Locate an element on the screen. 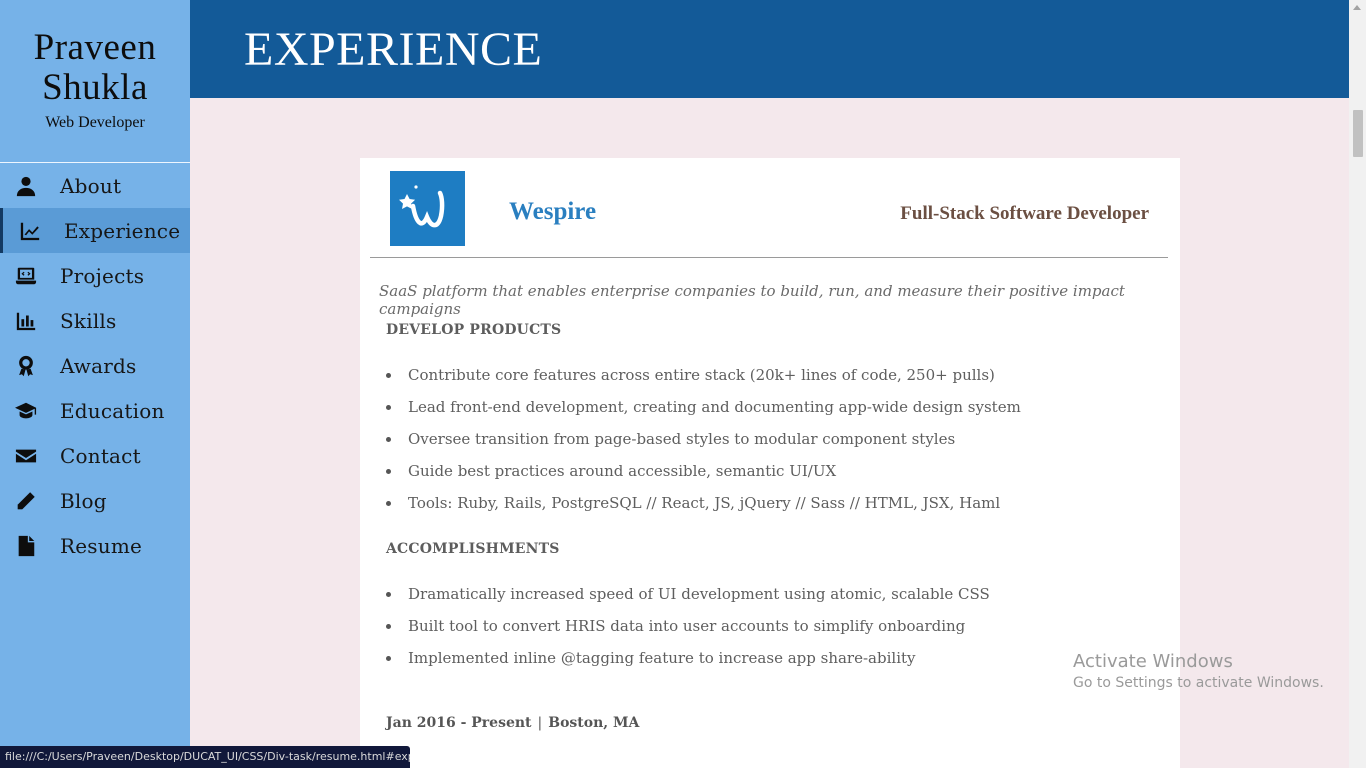 The width and height of the screenshot is (1366, 768). award-icon is located at coordinates (26, 366).